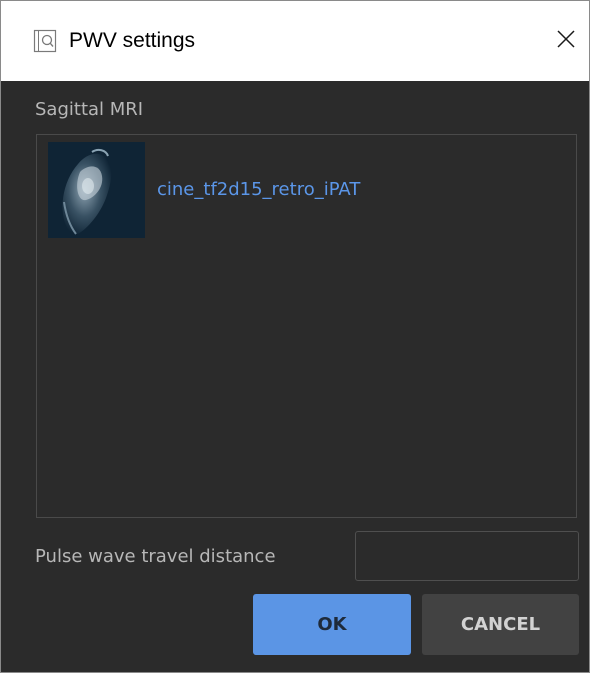  Describe the element at coordinates (295, 41) in the screenshot. I see `title-bar: PWV settings` at that location.